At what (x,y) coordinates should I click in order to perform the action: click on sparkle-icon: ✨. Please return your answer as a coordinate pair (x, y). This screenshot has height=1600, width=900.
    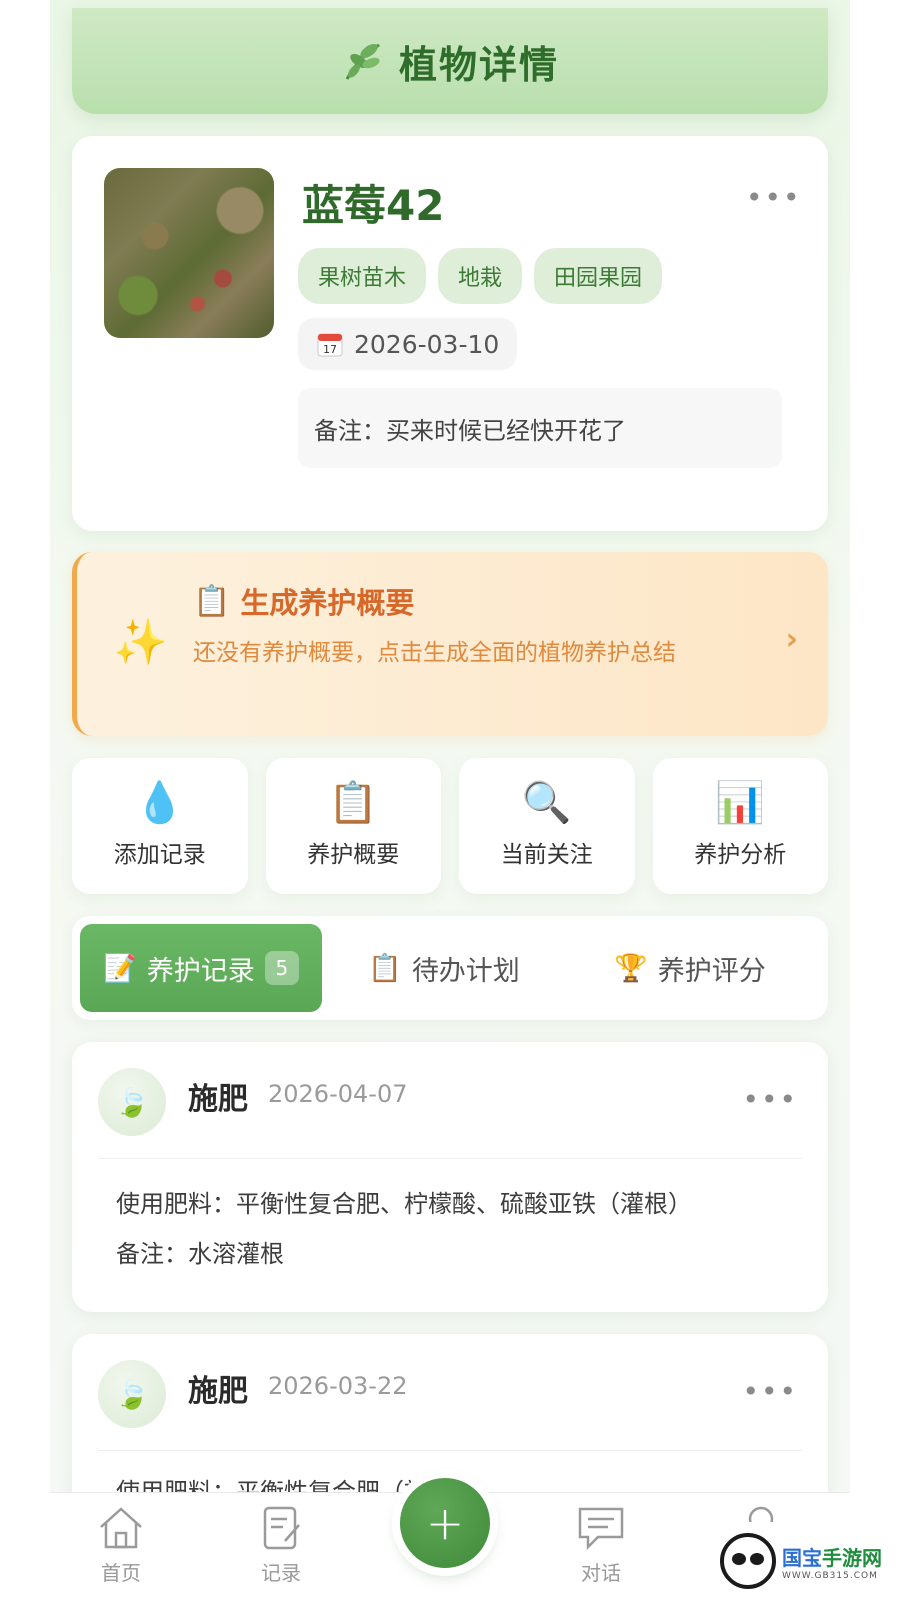
    Looking at the image, I should click on (140, 642).